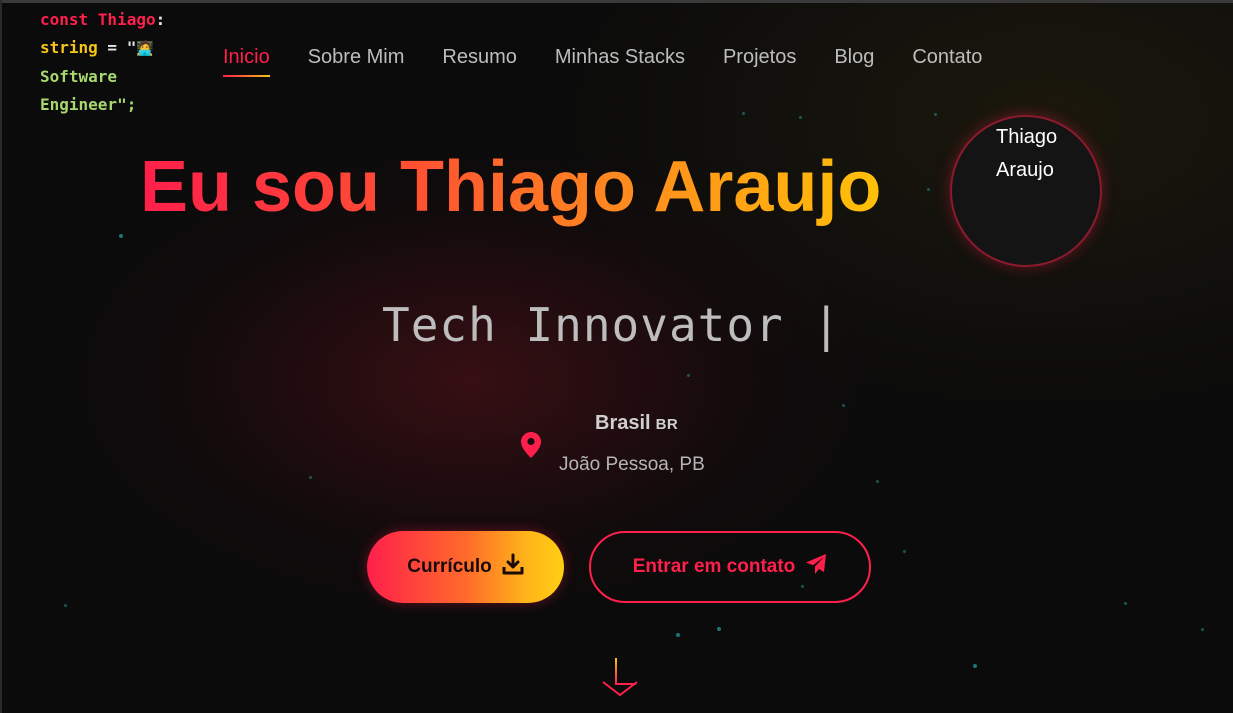 This screenshot has width=1233, height=713. Describe the element at coordinates (632, 464) in the screenshot. I see `location-city: João Pessoa, PB` at that location.